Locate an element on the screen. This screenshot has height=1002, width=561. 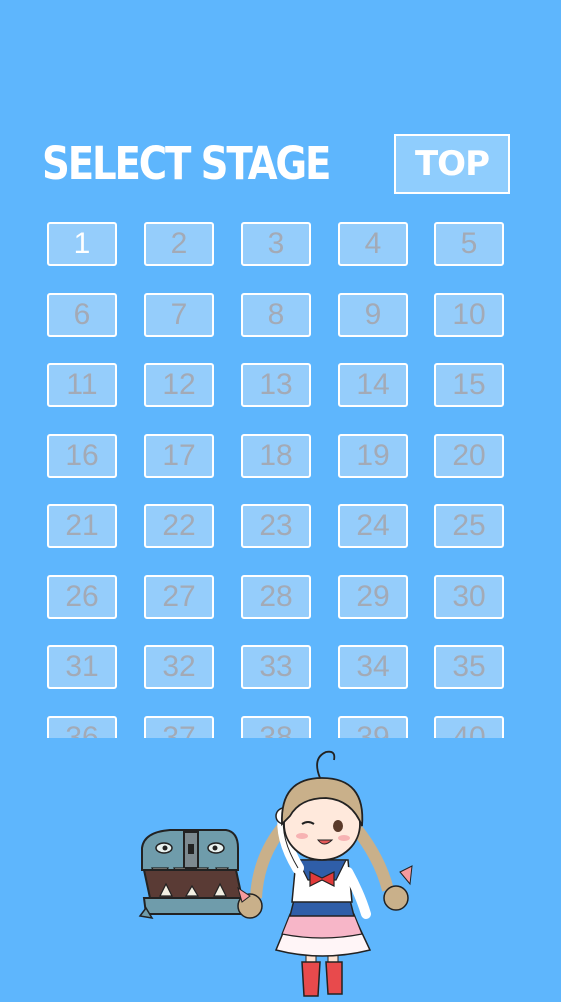
stage-button-19: 19 is located at coordinates (373, 455).